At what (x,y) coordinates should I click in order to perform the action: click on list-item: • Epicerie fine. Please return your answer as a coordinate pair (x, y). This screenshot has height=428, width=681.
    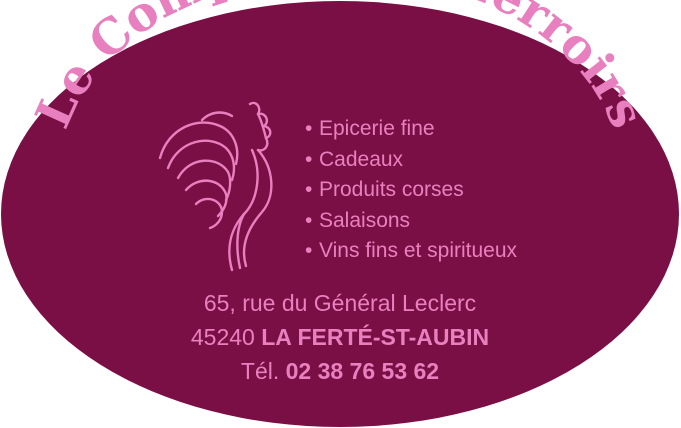
    Looking at the image, I should click on (411, 129).